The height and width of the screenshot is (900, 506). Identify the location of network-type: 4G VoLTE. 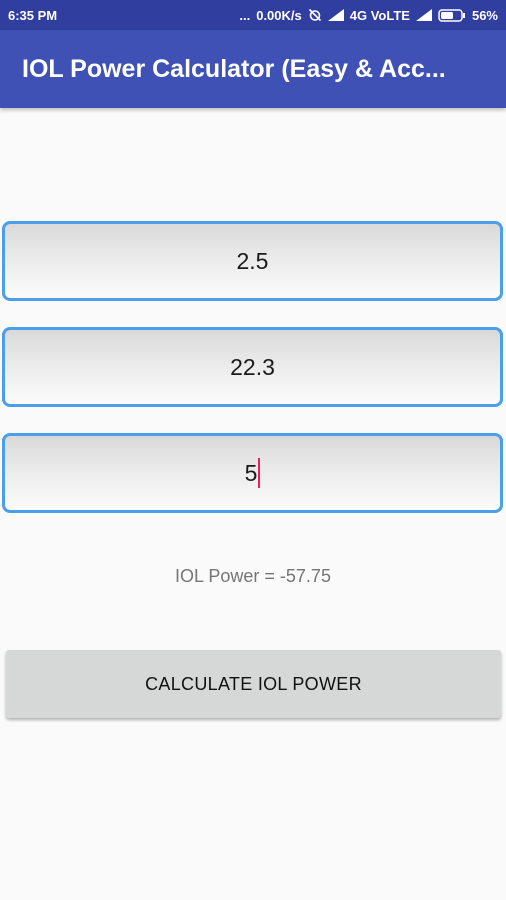
(379, 15).